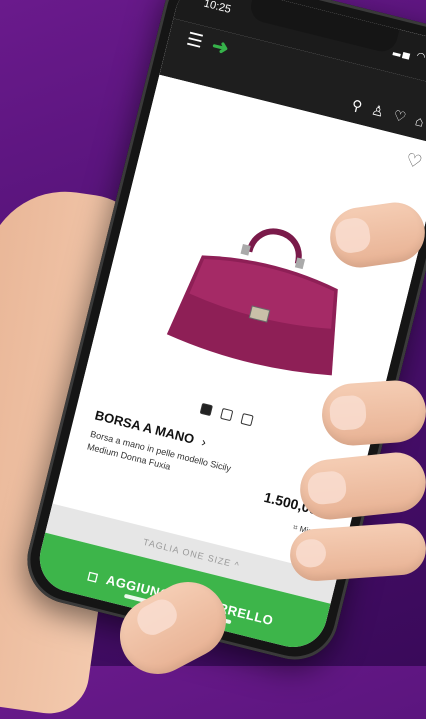  What do you see at coordinates (409, 56) in the screenshot?
I see `signal-wifi-battery-icon: ▂▄ ◠ ▭` at bounding box center [409, 56].